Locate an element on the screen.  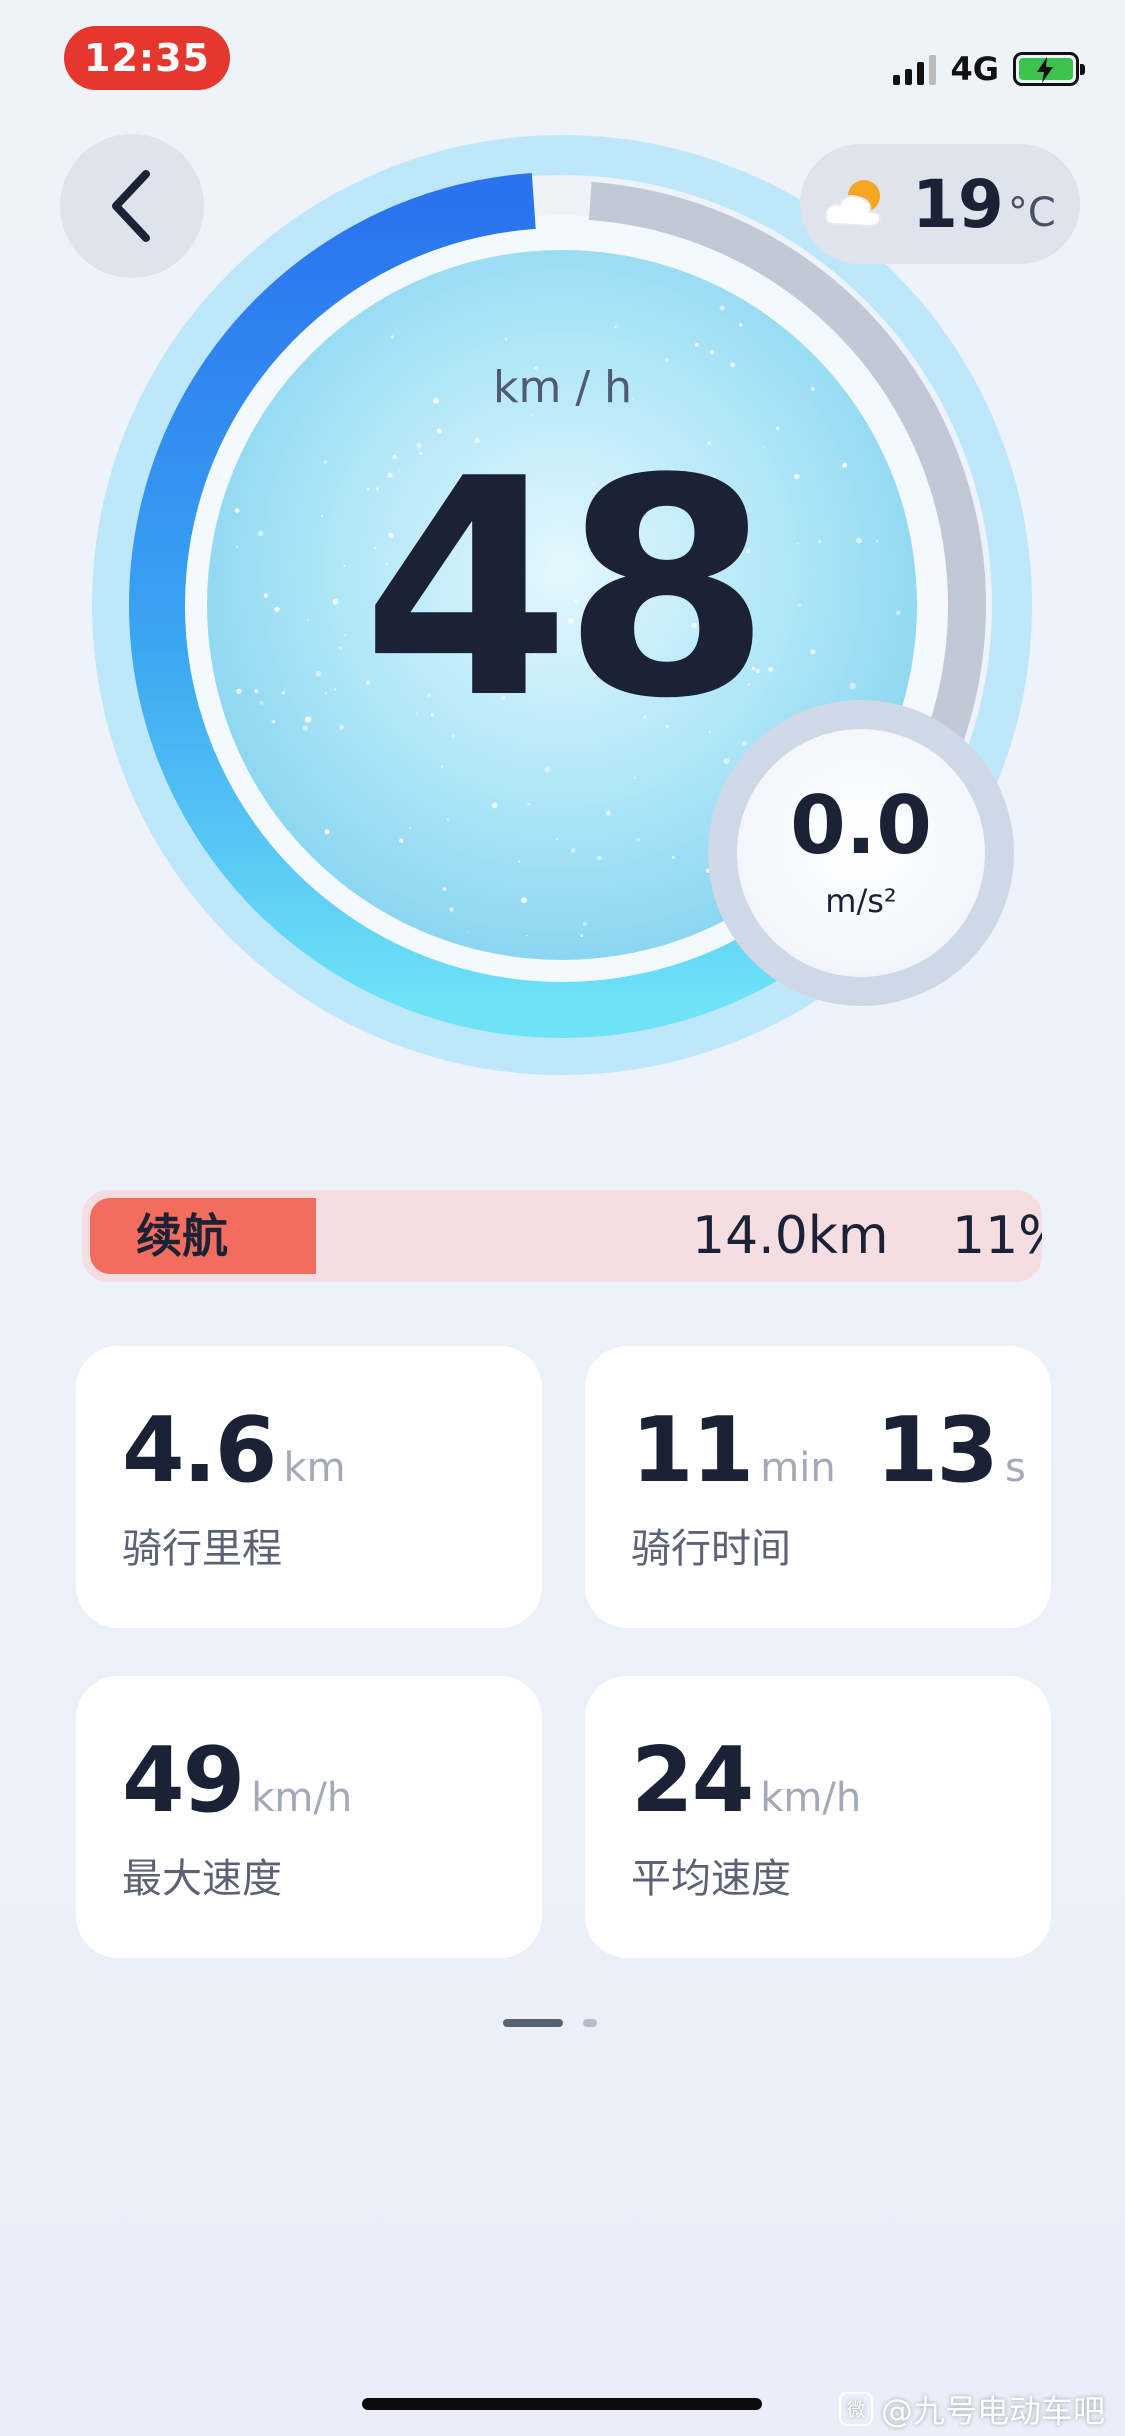
acceleration-unit: m/s² is located at coordinates (861, 901).